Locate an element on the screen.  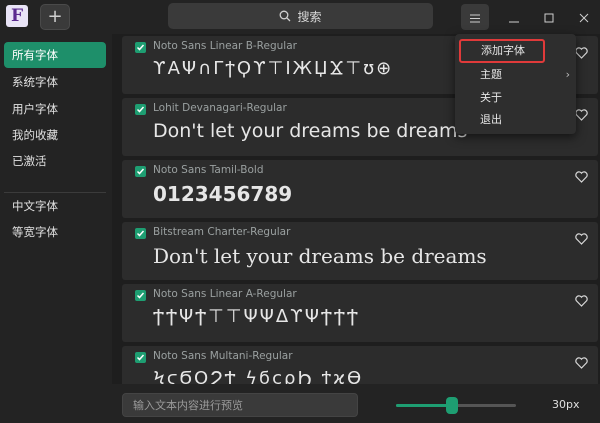
main-menu-dropdown: 添加字体 主题 › 关于 退出 is located at coordinates (515, 84).